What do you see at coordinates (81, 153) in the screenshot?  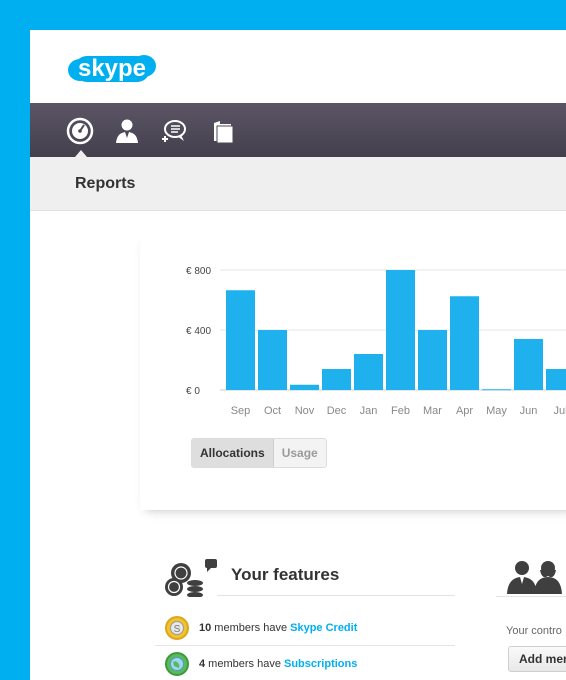 I see `active-nav-indicator` at bounding box center [81, 153].